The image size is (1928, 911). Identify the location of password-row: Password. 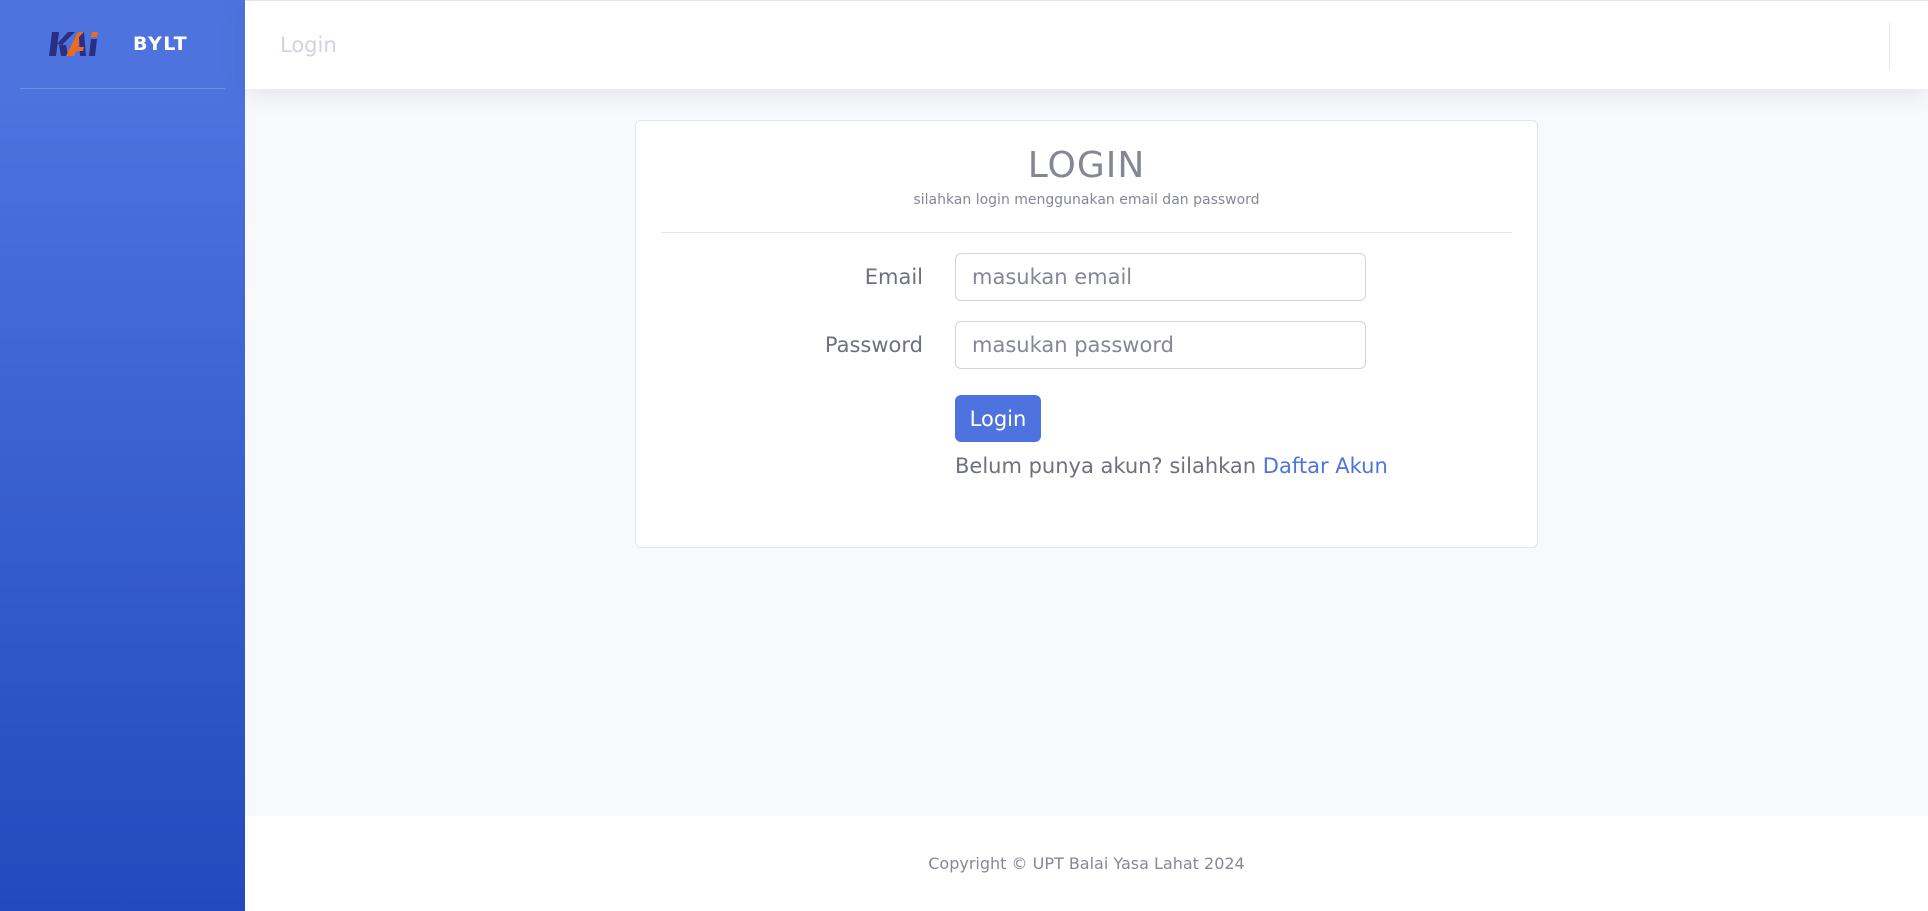
(1086, 345).